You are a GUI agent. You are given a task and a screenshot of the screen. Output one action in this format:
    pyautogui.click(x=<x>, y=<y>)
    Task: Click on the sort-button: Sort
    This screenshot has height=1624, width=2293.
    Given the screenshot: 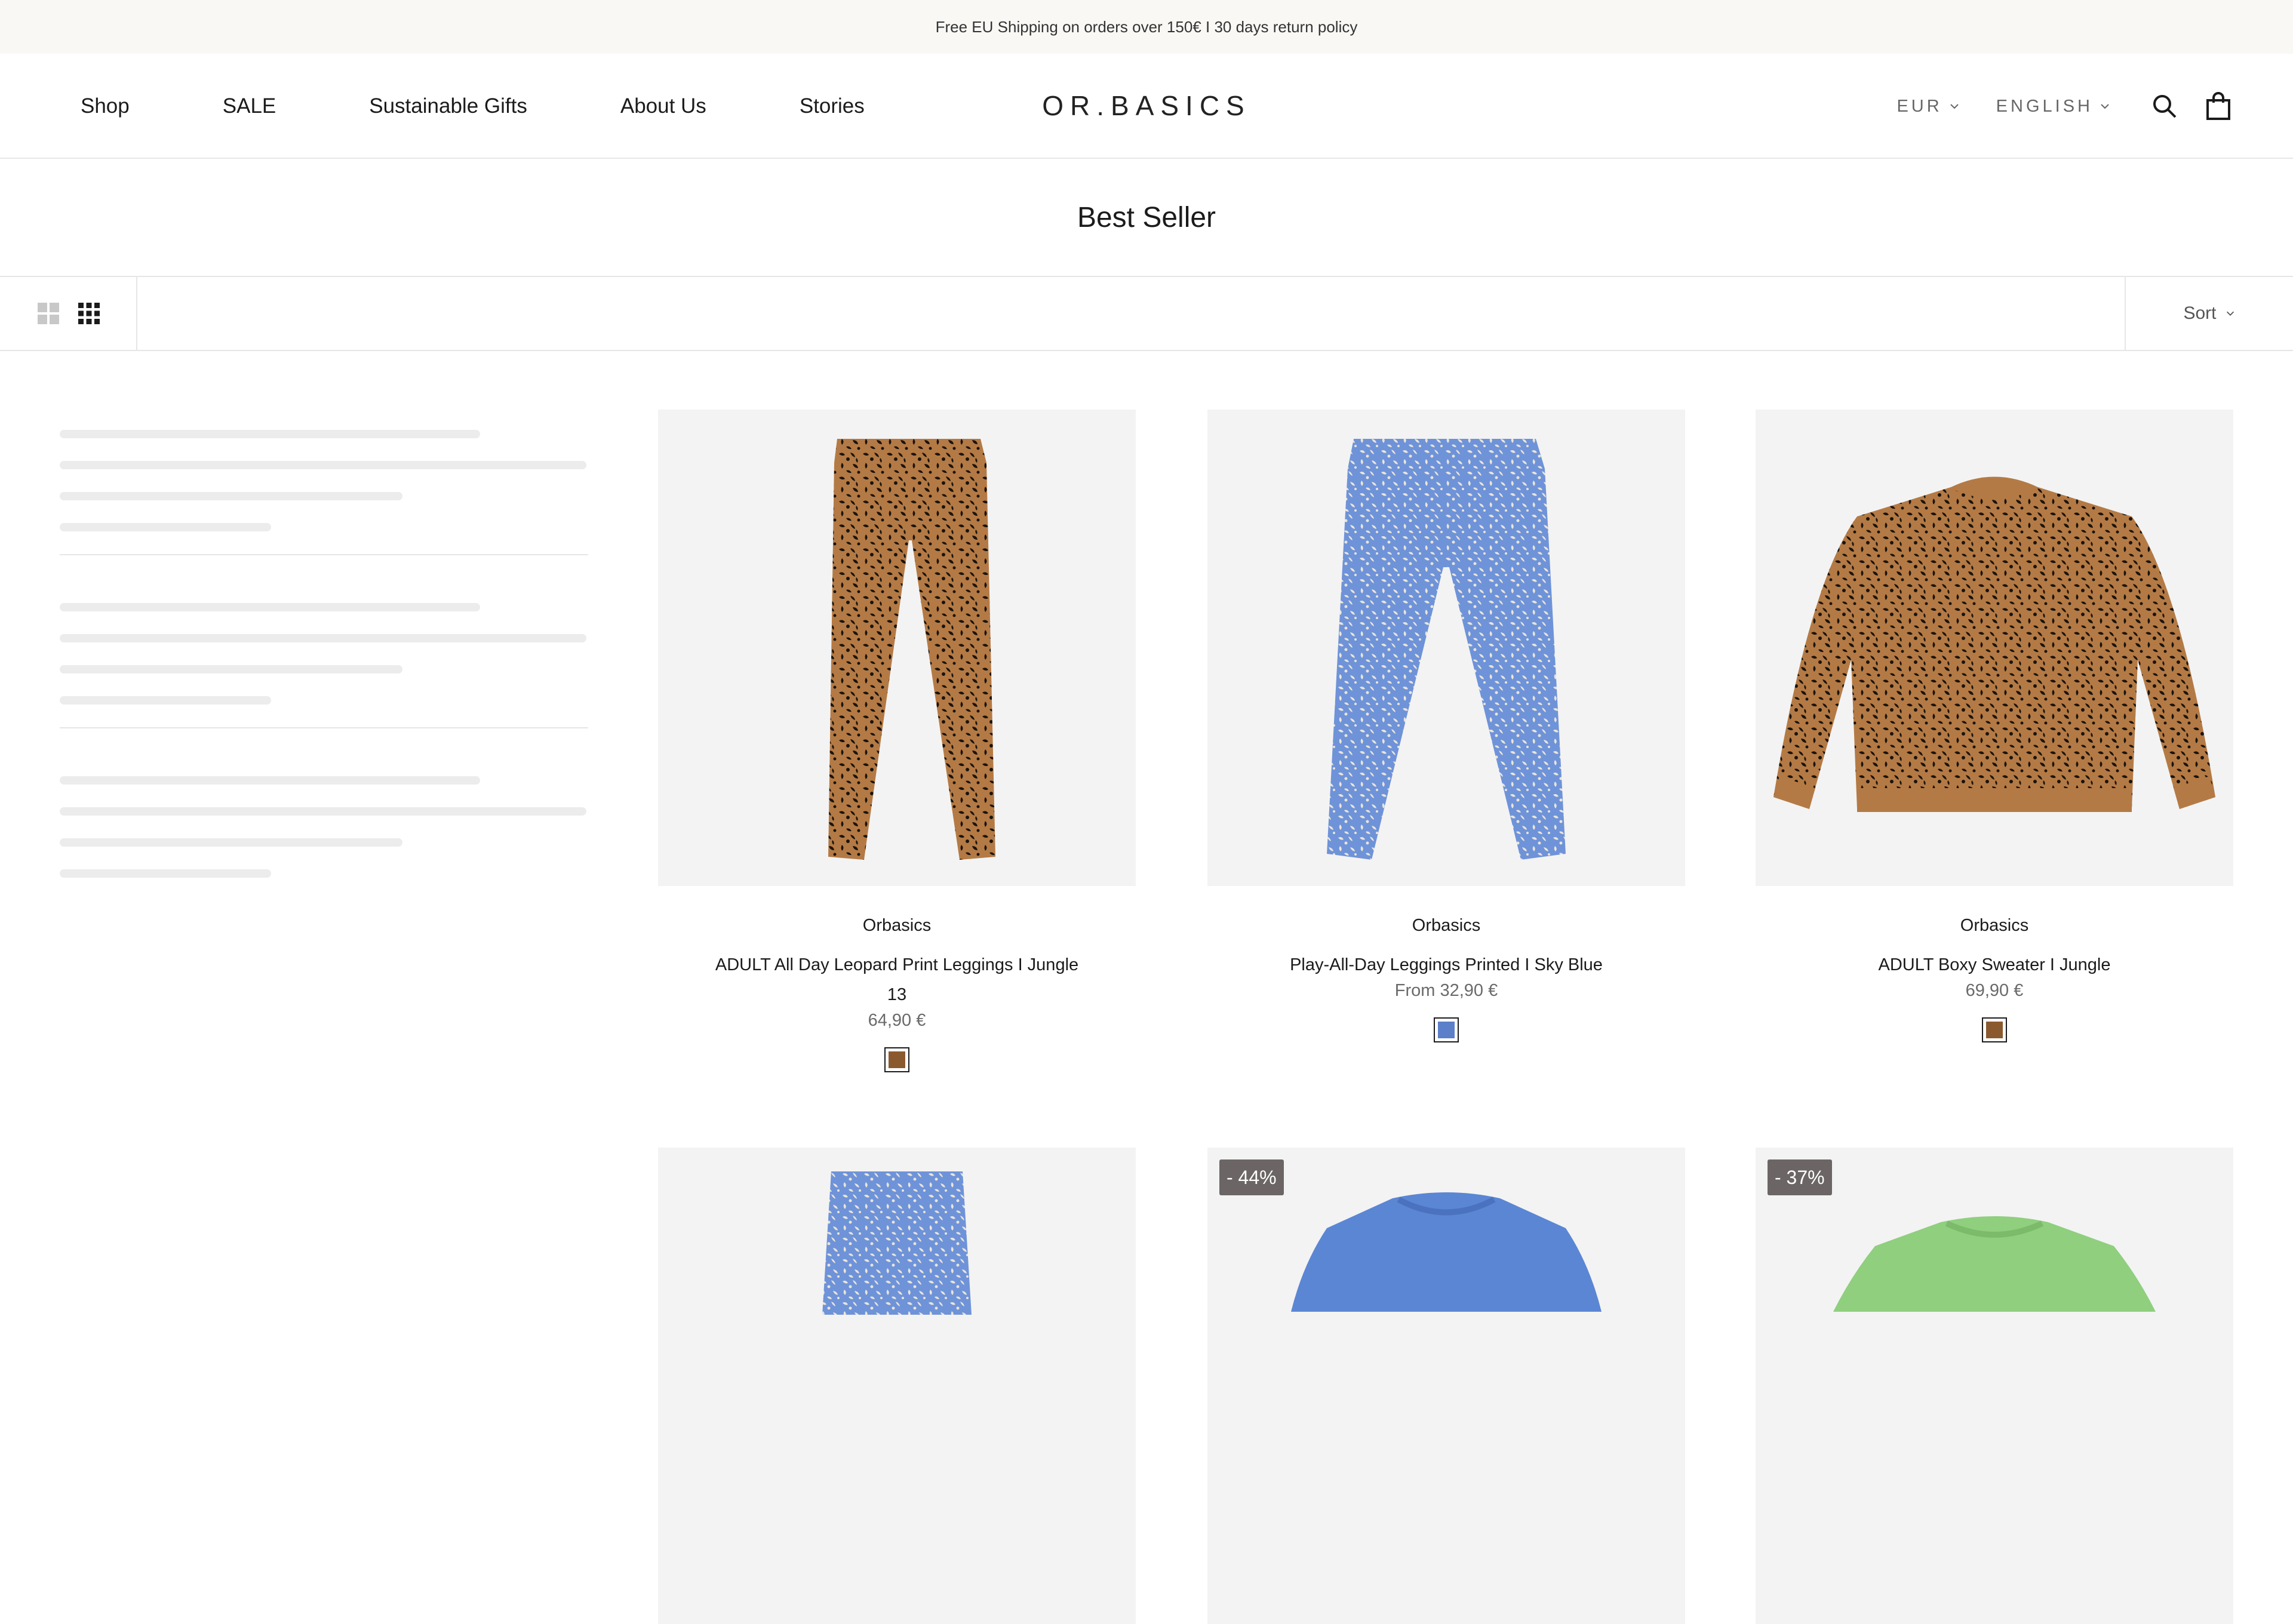 What is the action you would take?
    pyautogui.click(x=2209, y=313)
    